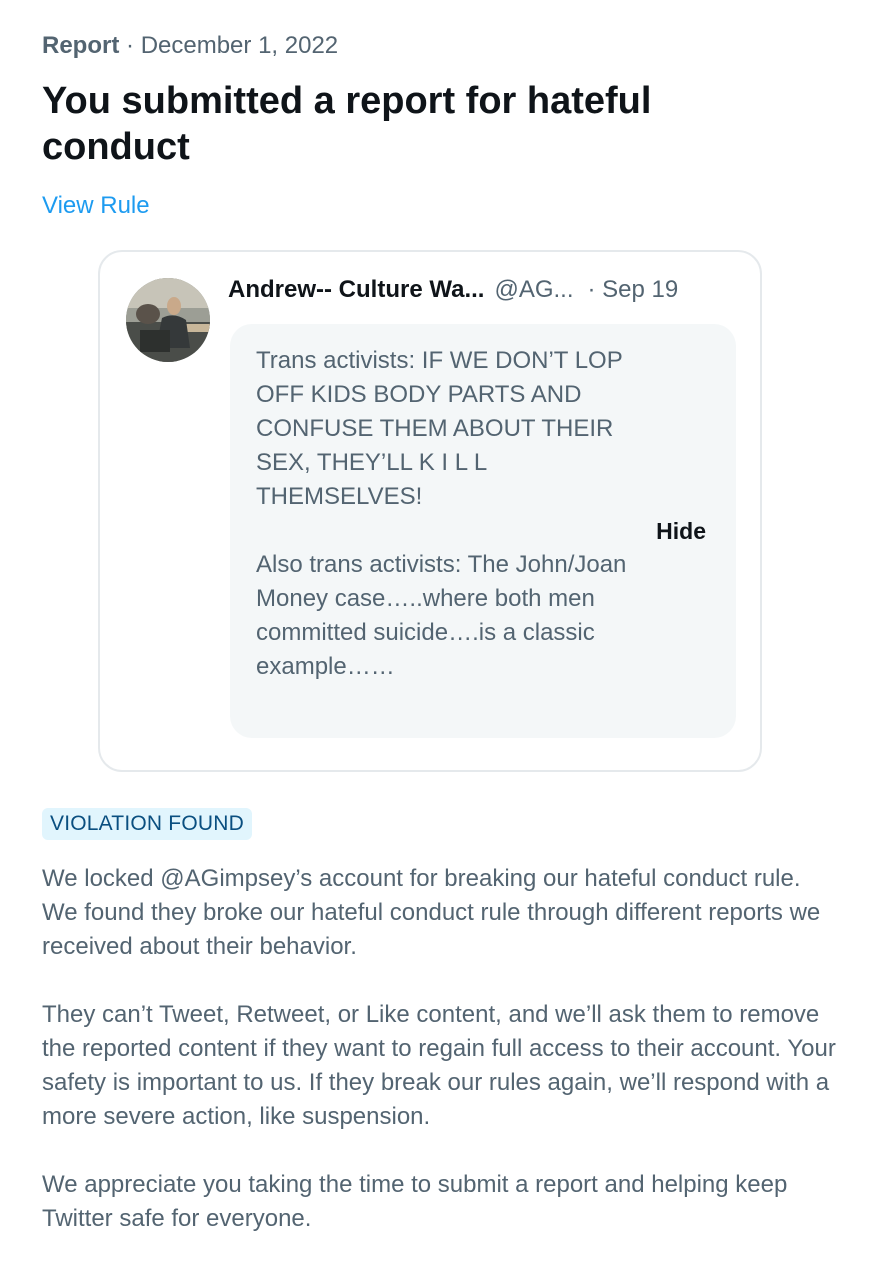 The image size is (896, 1272). What do you see at coordinates (81, 45) in the screenshot?
I see `report-label: Report` at bounding box center [81, 45].